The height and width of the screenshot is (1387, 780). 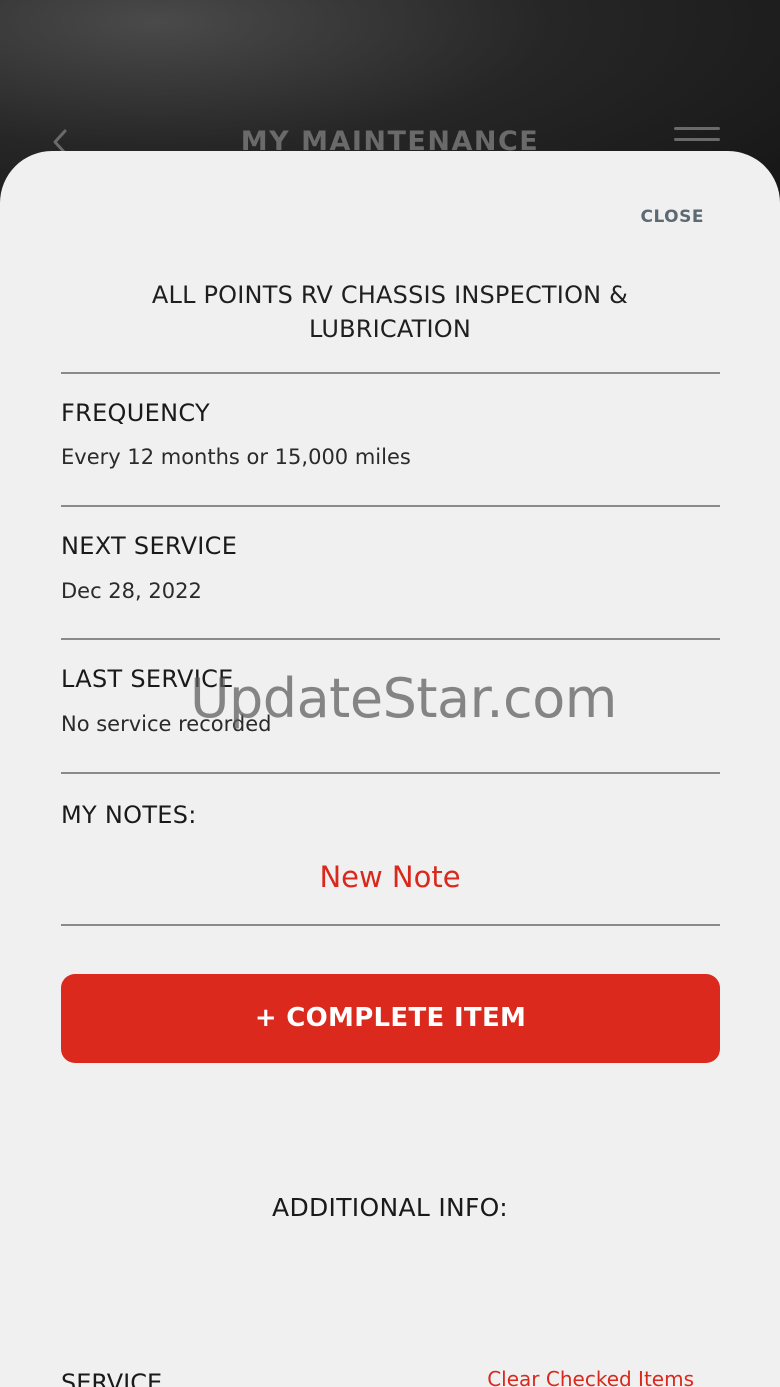 What do you see at coordinates (147, 679) in the screenshot?
I see `last-service-label: LAST SERVICE` at bounding box center [147, 679].